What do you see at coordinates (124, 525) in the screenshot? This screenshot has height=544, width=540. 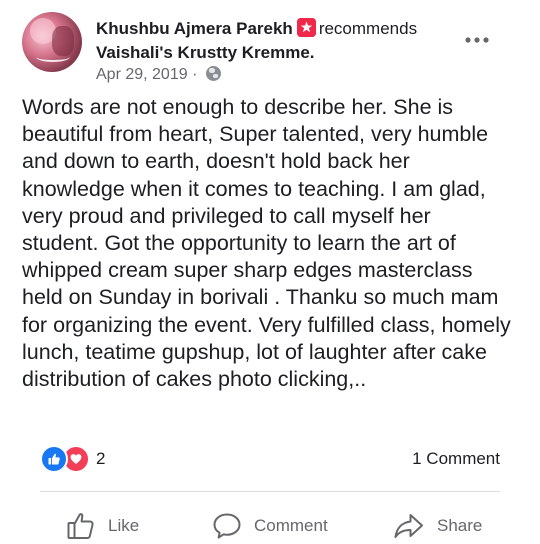 I see `like-button-label: Like` at bounding box center [124, 525].